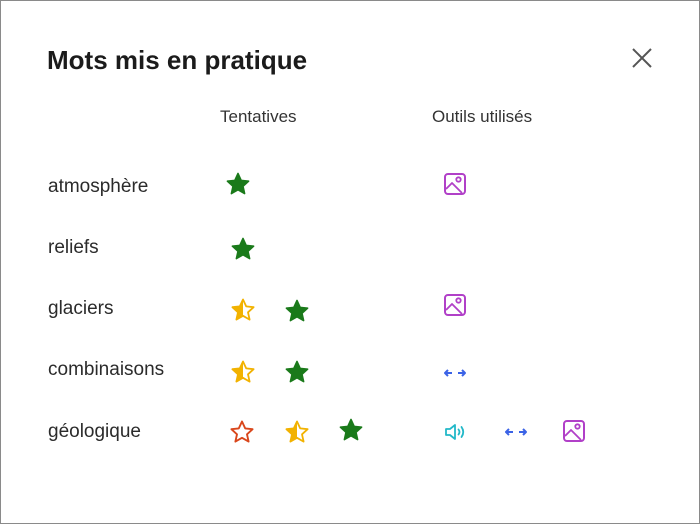  What do you see at coordinates (94, 431) in the screenshot?
I see `word-label: géologique` at bounding box center [94, 431].